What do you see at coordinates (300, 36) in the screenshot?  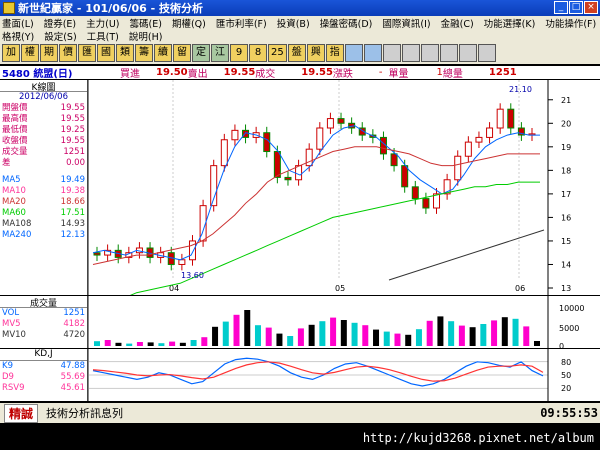 I see `menu-row-2: 格視(Y) 設定(S) 工具(T) 說明(H)` at bounding box center [300, 36].